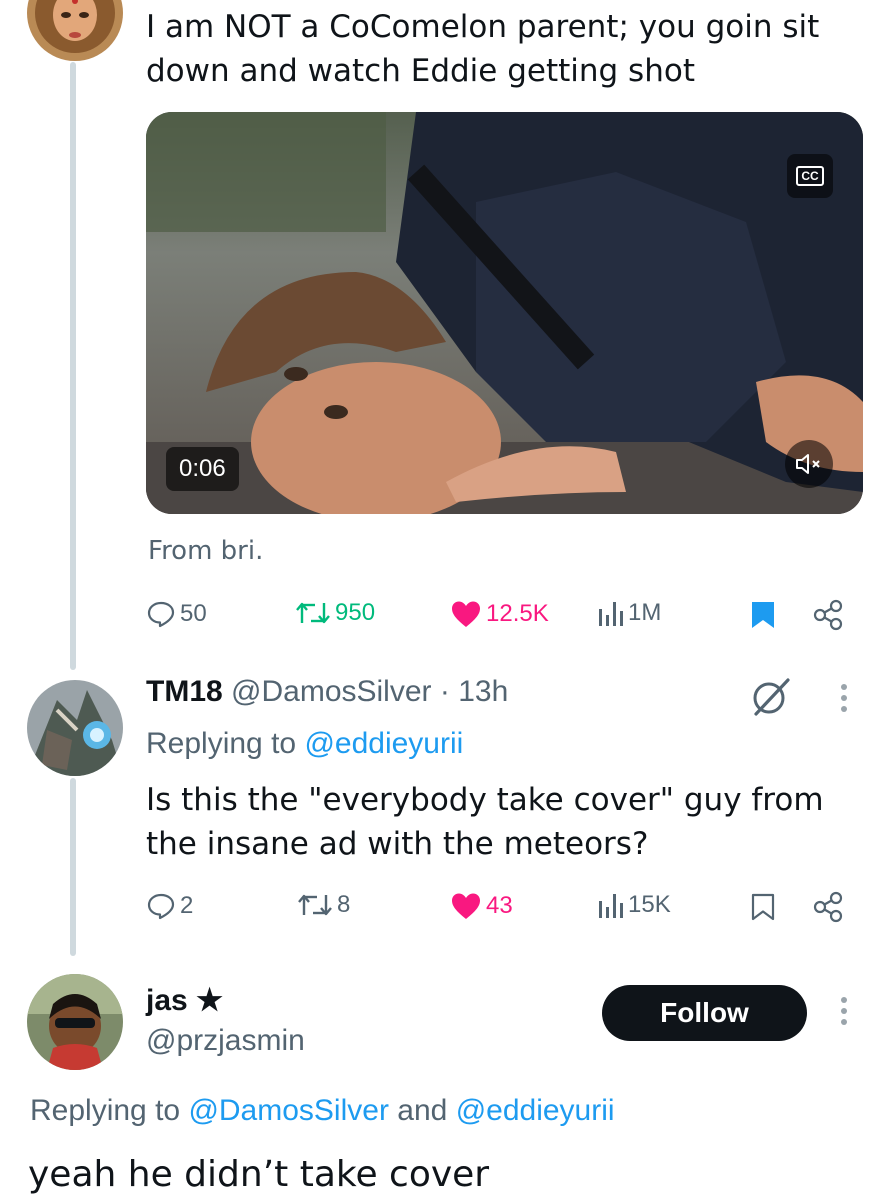 This screenshot has width=888, height=1200. I want to click on bookmark-filled-icon, so click(763, 615).